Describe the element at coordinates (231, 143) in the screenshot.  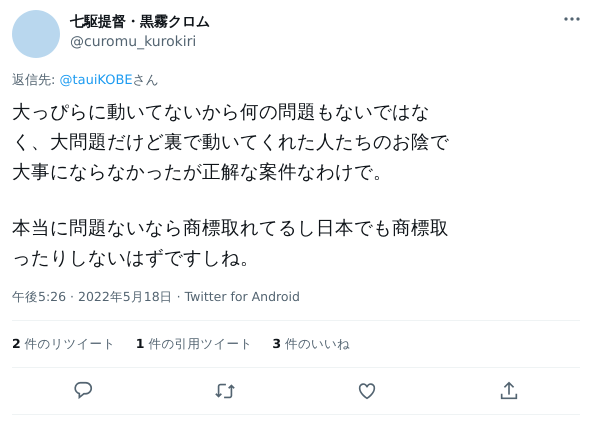
I see `tweet-text: 大っぴらに動いてないから何の問題もないではなく、大問題だけど裏で動いてくれた人たちのお陰で大事にならなかったが正解な案件なわけで。` at that location.